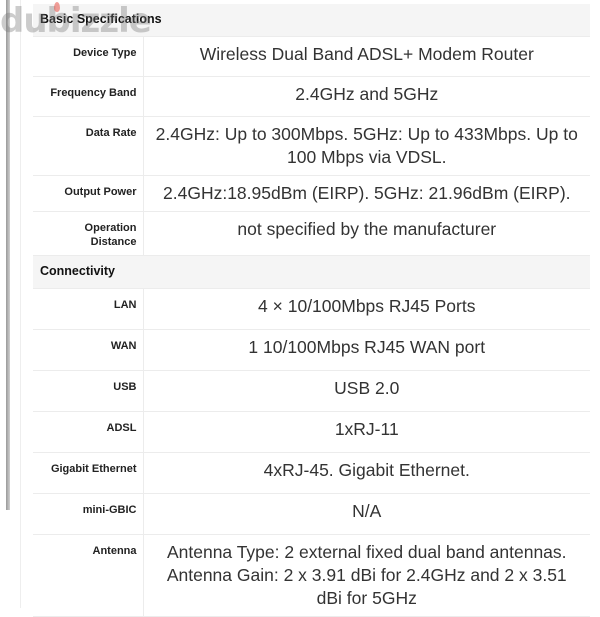  Describe the element at coordinates (88, 473) in the screenshot. I see `spec-label: Gigabit Ethernet` at that location.